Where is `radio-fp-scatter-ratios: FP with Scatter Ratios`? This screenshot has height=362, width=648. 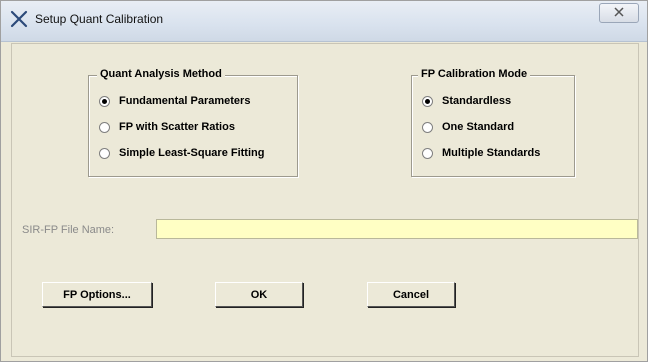 radio-fp-scatter-ratios: FP with Scatter Ratios is located at coordinates (167, 127).